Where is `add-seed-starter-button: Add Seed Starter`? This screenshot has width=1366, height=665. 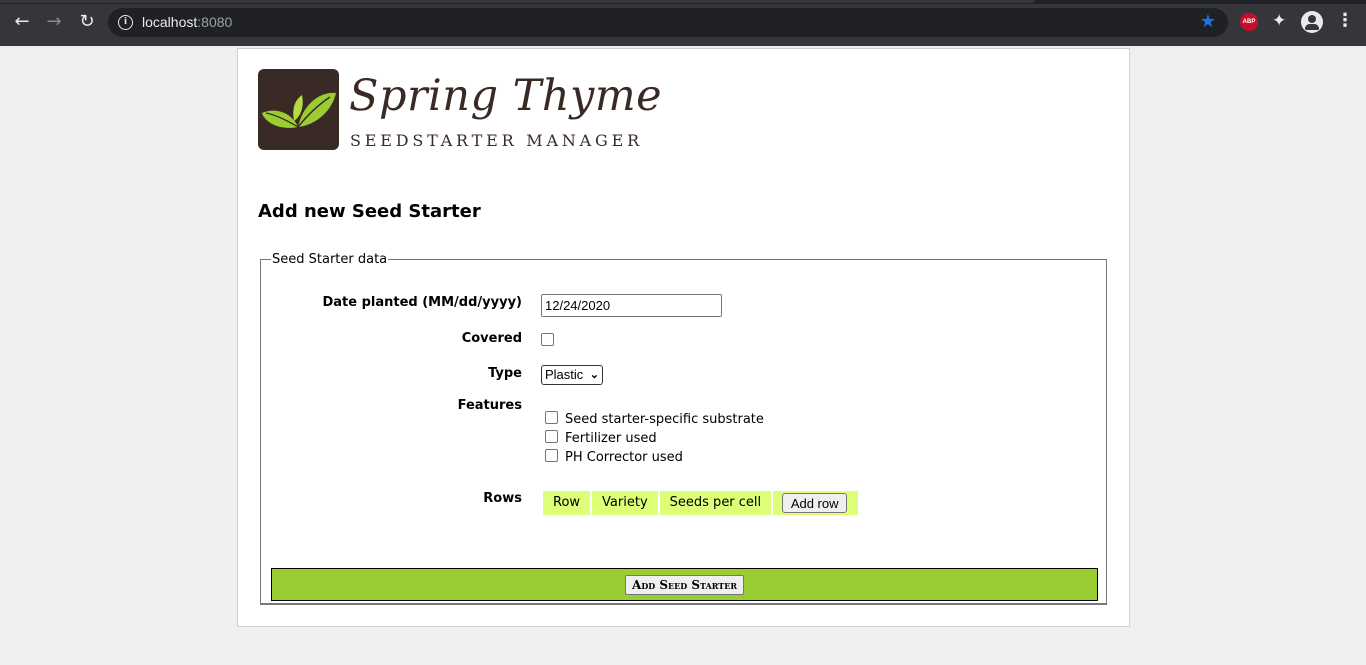 add-seed-starter-button: Add Seed Starter is located at coordinates (684, 585).